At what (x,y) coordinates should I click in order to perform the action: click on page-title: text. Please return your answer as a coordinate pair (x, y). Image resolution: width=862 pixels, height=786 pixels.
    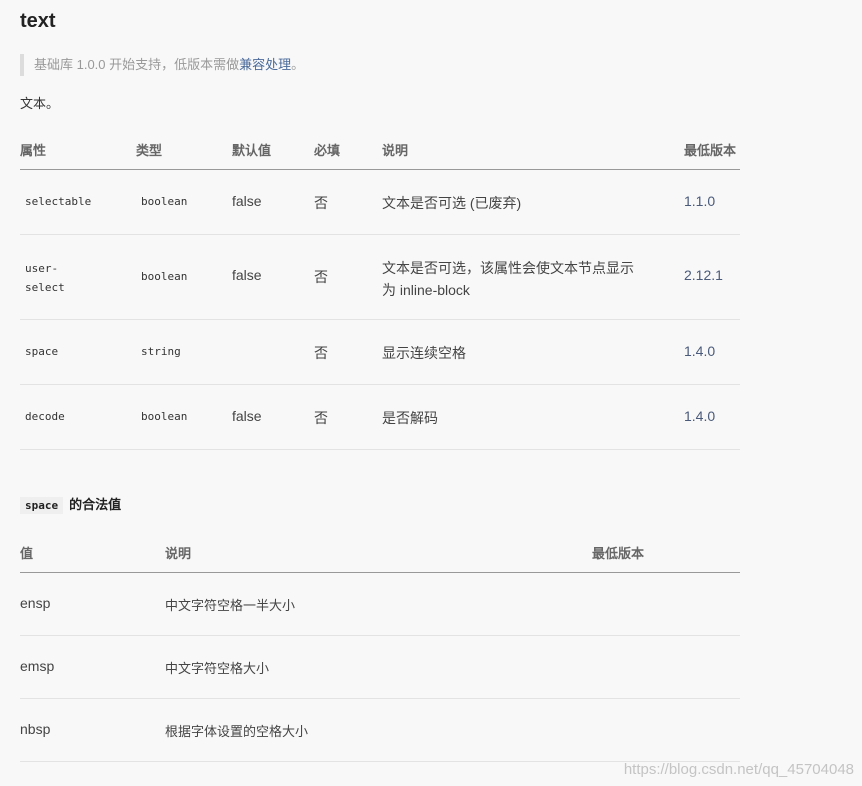
    Looking at the image, I should click on (38, 21).